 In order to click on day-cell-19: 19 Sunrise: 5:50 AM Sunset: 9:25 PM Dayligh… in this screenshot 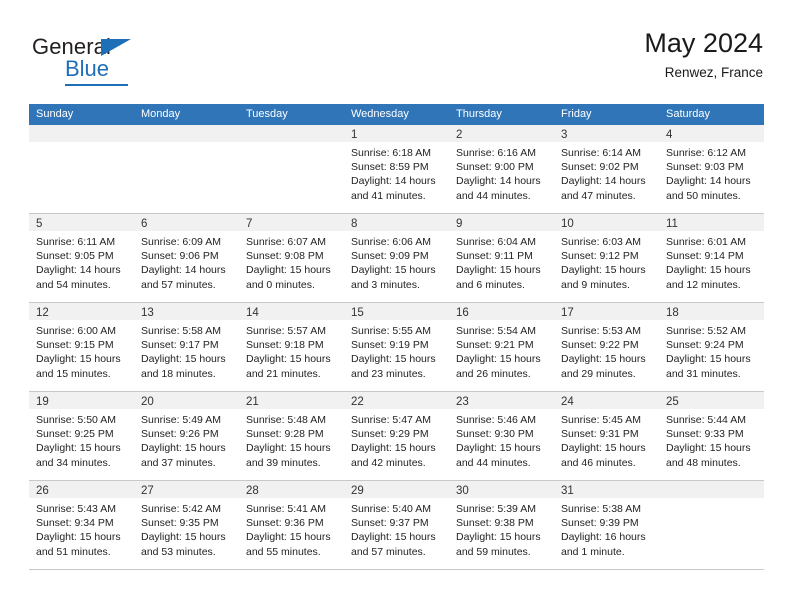, I will do `click(81, 436)`.